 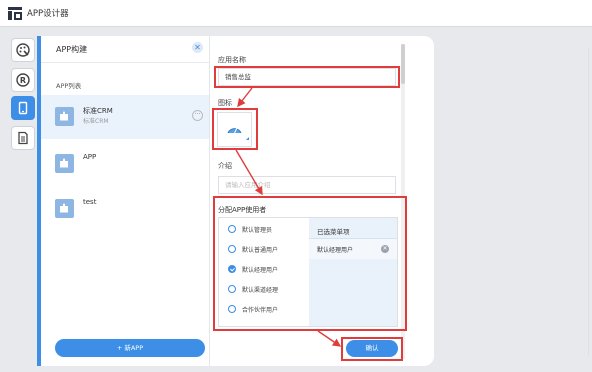 I want to click on annotation-arrows, so click(x=288, y=217).